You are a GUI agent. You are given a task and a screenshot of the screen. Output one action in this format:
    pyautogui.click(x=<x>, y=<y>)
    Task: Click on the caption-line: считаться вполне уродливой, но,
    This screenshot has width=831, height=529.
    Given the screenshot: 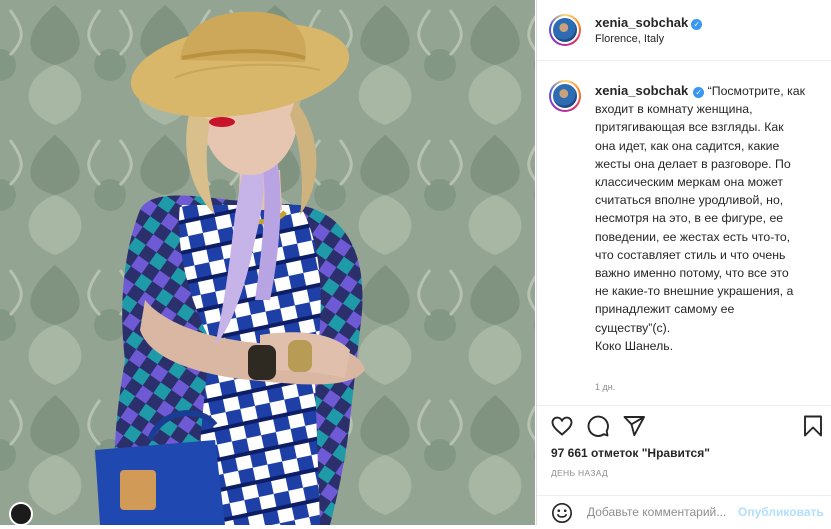 What is the action you would take?
    pyautogui.click(x=689, y=200)
    